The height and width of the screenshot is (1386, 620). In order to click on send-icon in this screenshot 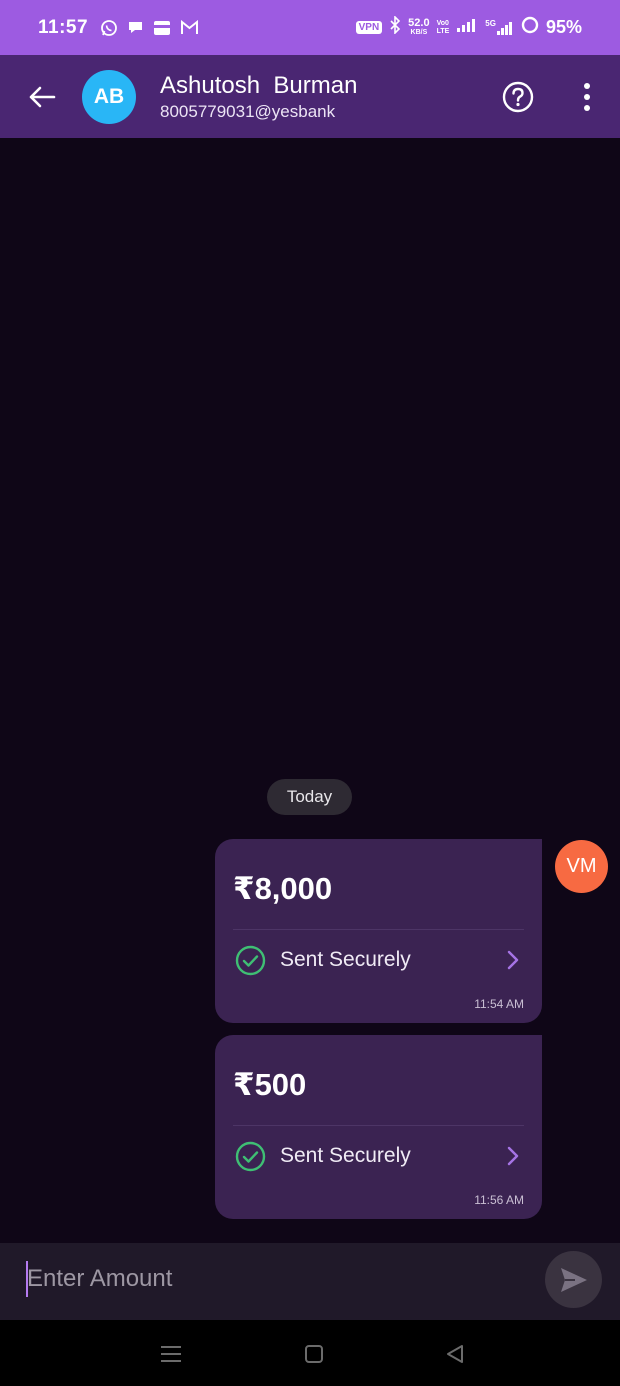, I will do `click(573, 1279)`.